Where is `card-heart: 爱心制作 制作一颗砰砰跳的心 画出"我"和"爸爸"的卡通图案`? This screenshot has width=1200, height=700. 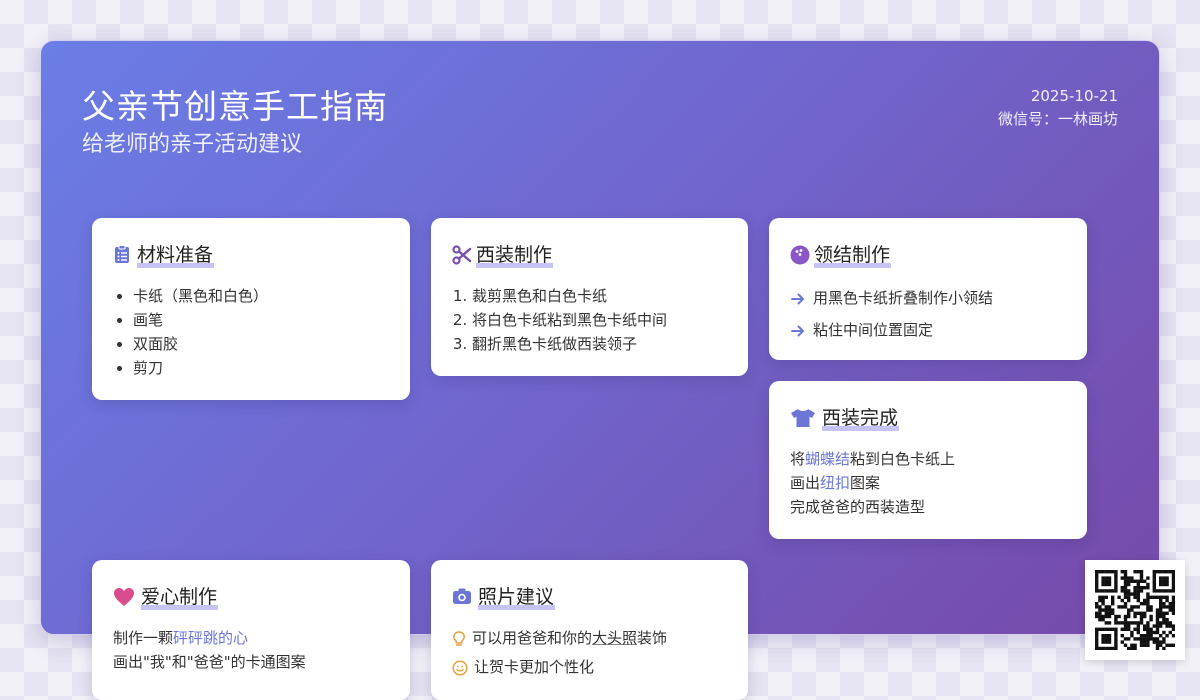 card-heart: 爱心制作 制作一颗砰砰跳的心 画出"我"和"爸爸"的卡通图案 is located at coordinates (251, 630).